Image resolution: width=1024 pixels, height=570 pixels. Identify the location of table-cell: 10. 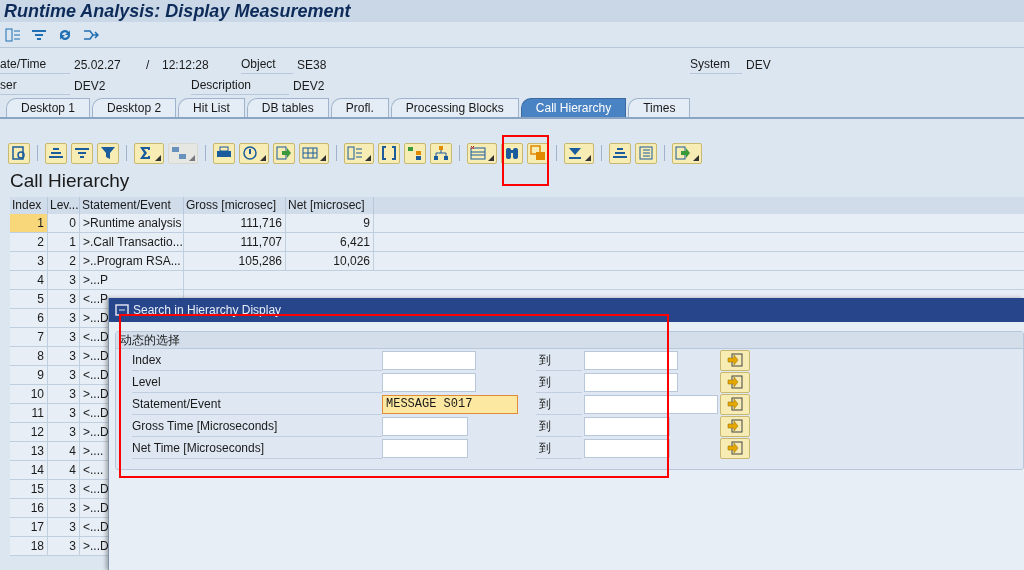
(29, 394).